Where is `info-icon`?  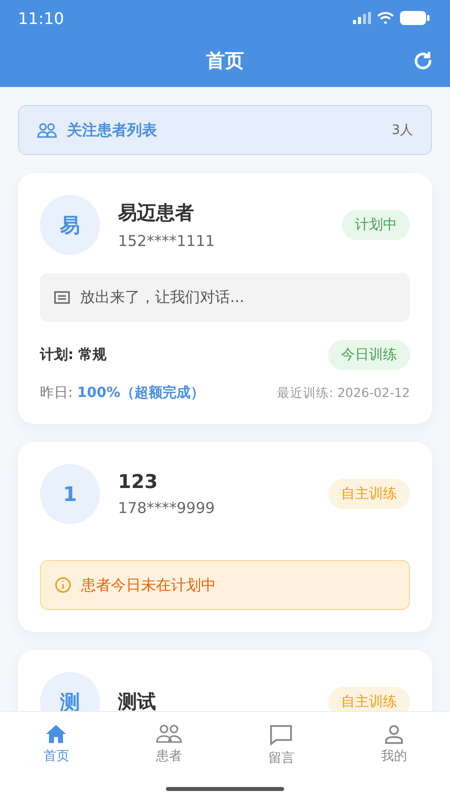 info-icon is located at coordinates (63, 585).